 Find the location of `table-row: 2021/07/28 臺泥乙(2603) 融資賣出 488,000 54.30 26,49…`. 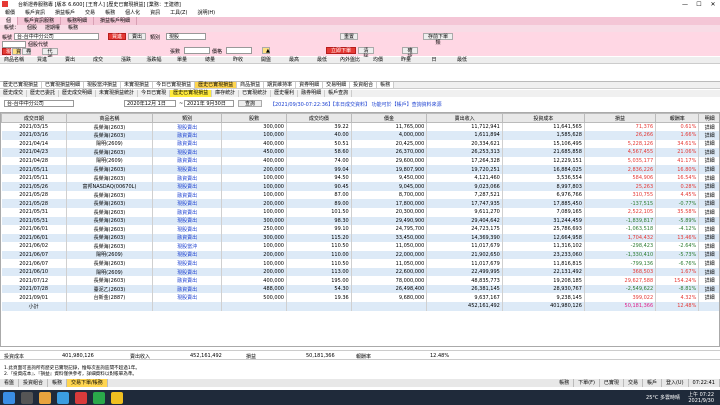

table-row: 2021/07/28 臺泥乙(2603) 融資賣出 488,000 54.30 26,49… is located at coordinates (360, 289).